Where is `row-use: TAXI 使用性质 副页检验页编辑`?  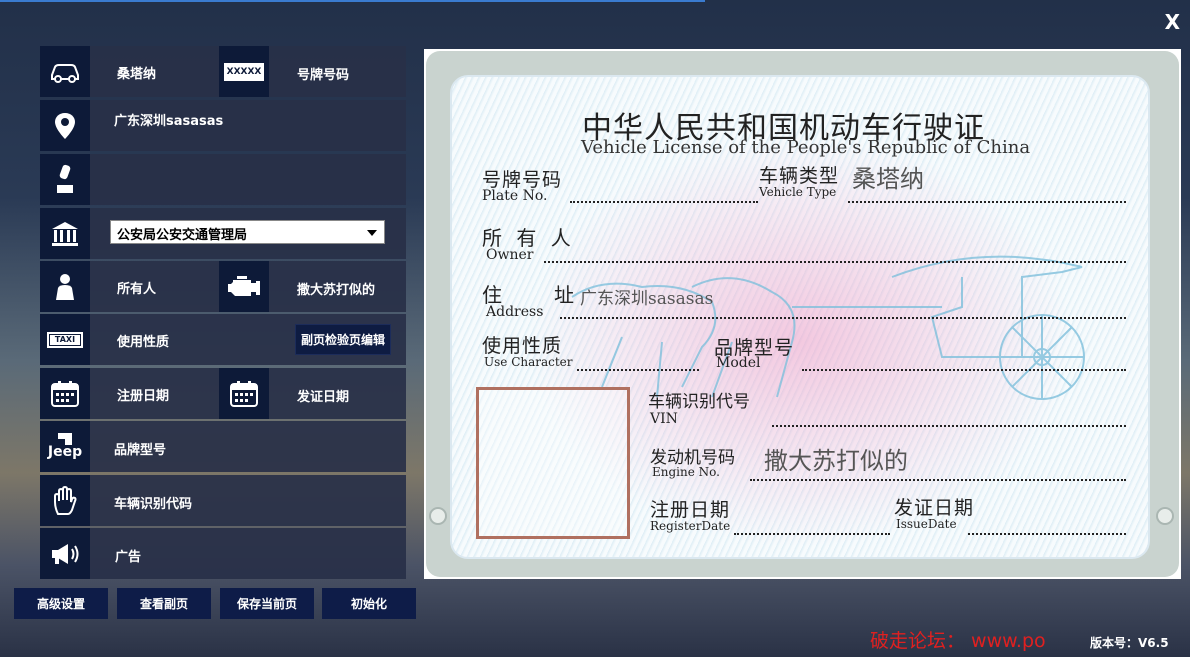 row-use: TAXI 使用性质 副页检验页编辑 is located at coordinates (223, 339).